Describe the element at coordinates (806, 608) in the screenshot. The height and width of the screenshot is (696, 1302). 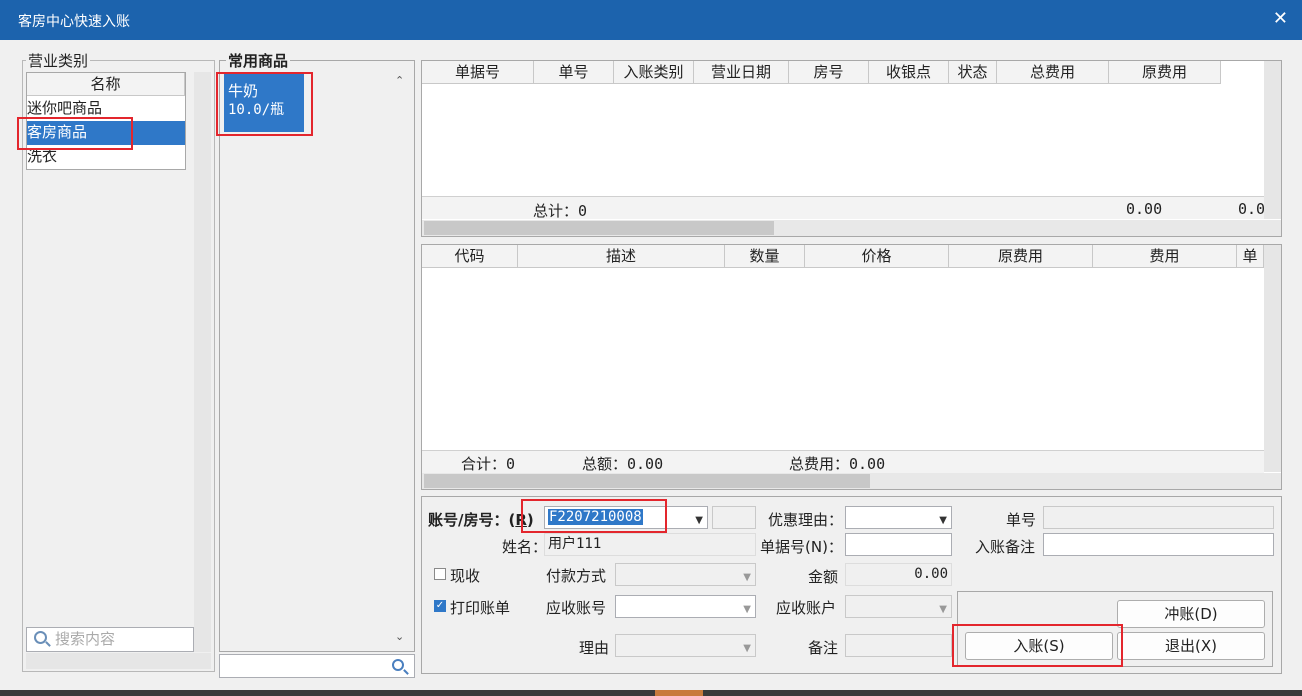
I see `receivable-acct-label: 应收账户` at that location.